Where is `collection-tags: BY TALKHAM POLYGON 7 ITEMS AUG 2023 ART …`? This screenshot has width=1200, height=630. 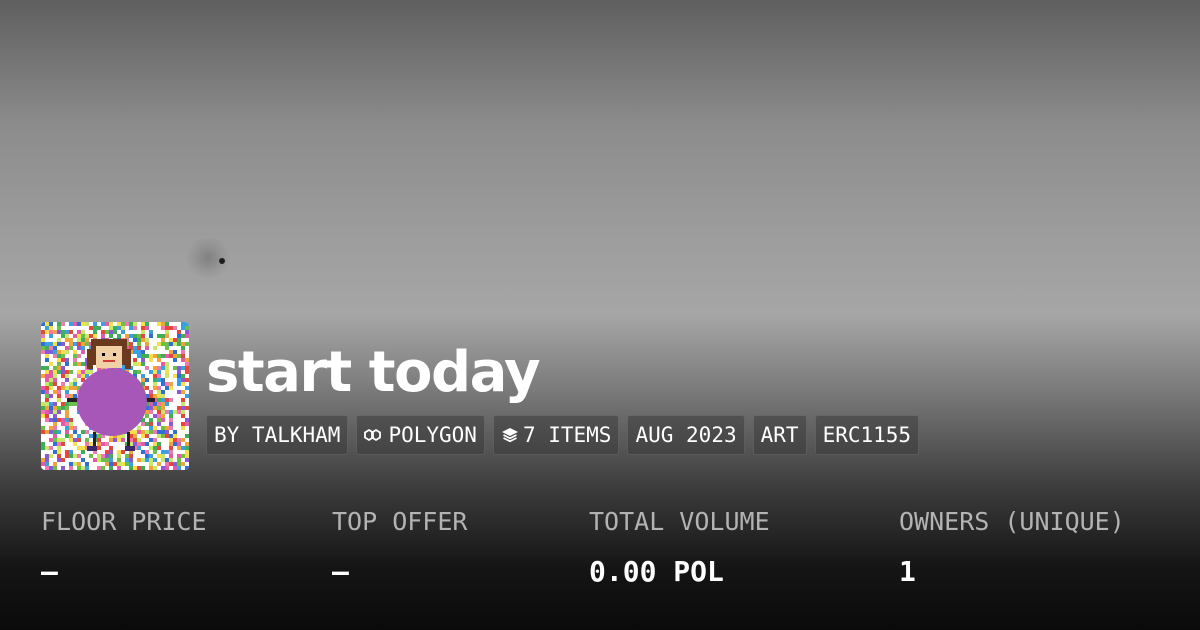 collection-tags: BY TALKHAM POLYGON 7 ITEMS AUG 2023 ART … is located at coordinates (563, 435).